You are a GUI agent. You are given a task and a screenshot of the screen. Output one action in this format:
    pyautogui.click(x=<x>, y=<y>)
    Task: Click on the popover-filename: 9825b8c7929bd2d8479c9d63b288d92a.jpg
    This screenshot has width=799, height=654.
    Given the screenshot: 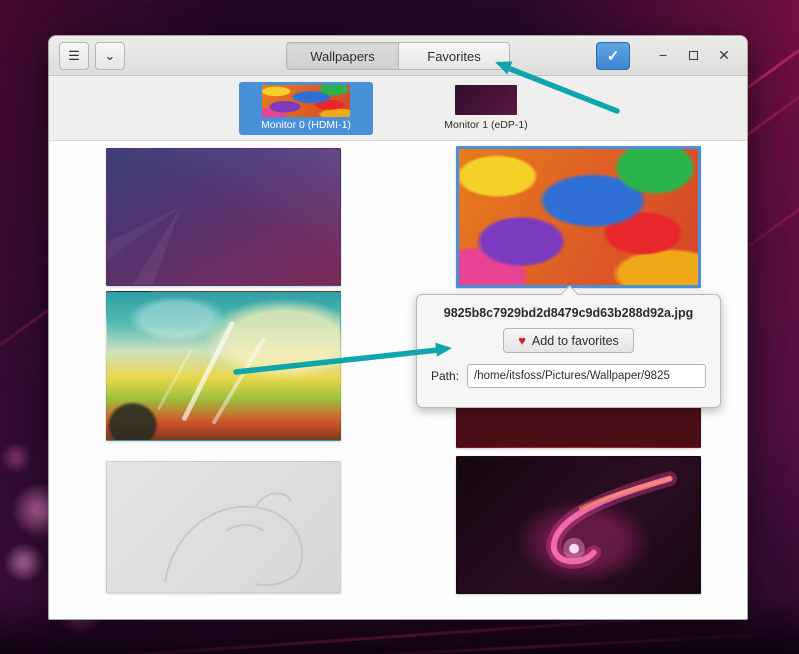 What is the action you would take?
    pyautogui.click(x=568, y=313)
    